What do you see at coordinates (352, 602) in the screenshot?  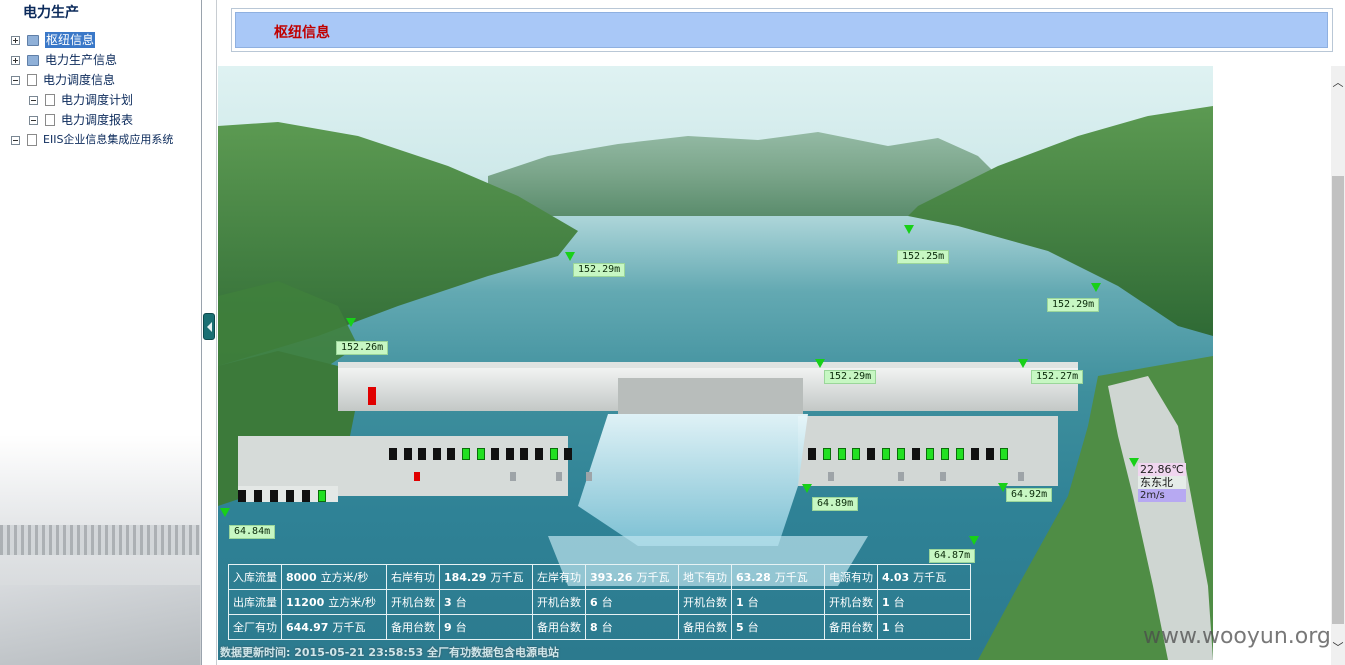 I see `metric-unit: 立方米/秒` at bounding box center [352, 602].